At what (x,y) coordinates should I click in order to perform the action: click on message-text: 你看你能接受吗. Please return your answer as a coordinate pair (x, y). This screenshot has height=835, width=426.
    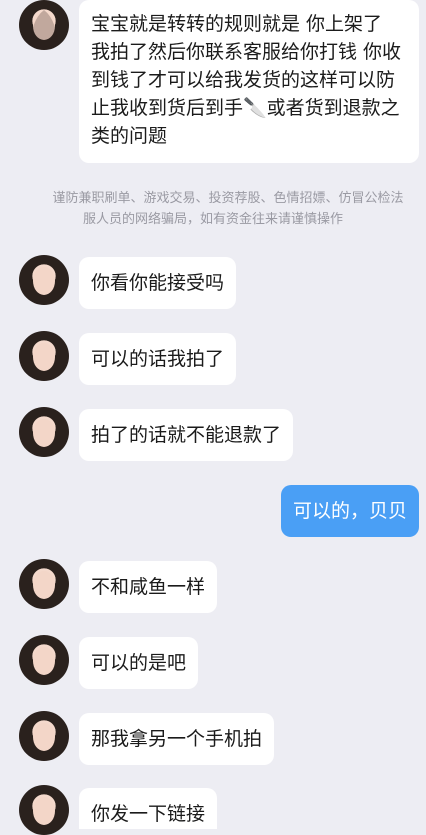
    Looking at the image, I should click on (158, 283).